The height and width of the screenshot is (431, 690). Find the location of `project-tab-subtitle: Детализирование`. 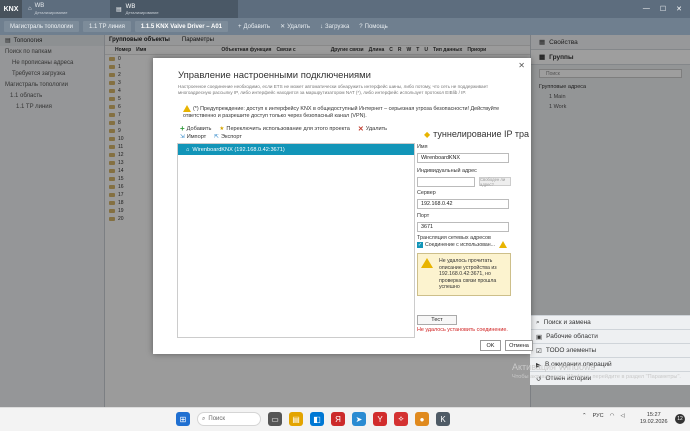

project-tab-subtitle: Детализирование is located at coordinates (142, 12).